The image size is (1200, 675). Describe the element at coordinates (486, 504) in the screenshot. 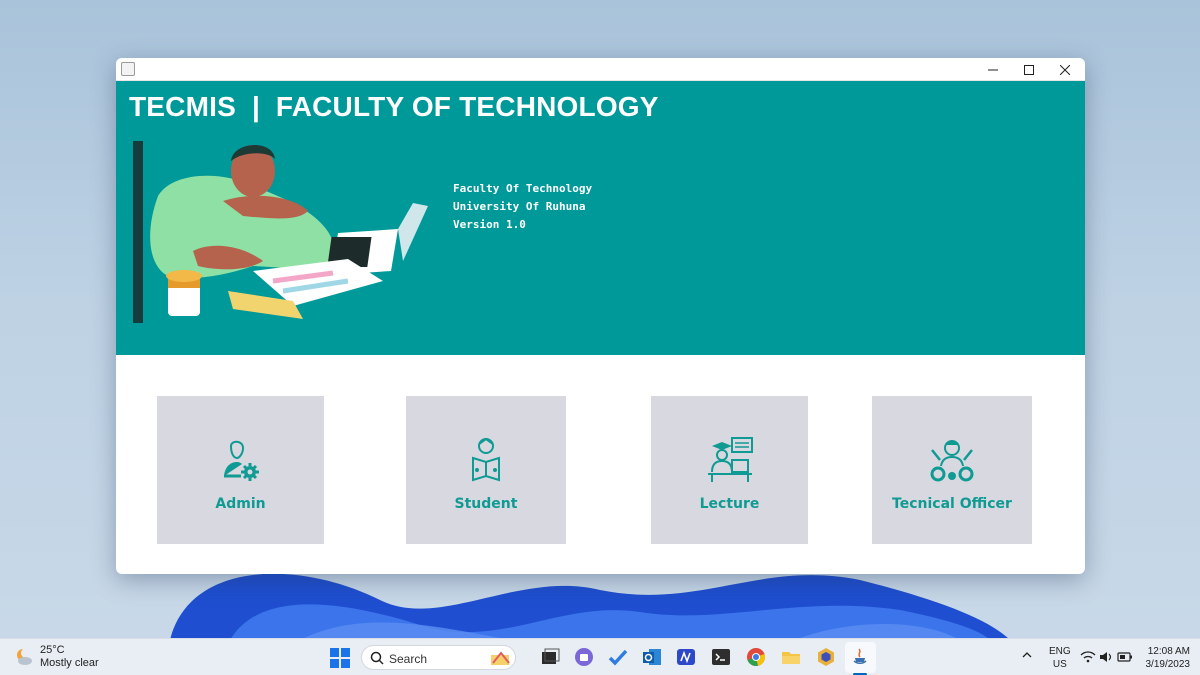

I see `student-label: Student` at that location.